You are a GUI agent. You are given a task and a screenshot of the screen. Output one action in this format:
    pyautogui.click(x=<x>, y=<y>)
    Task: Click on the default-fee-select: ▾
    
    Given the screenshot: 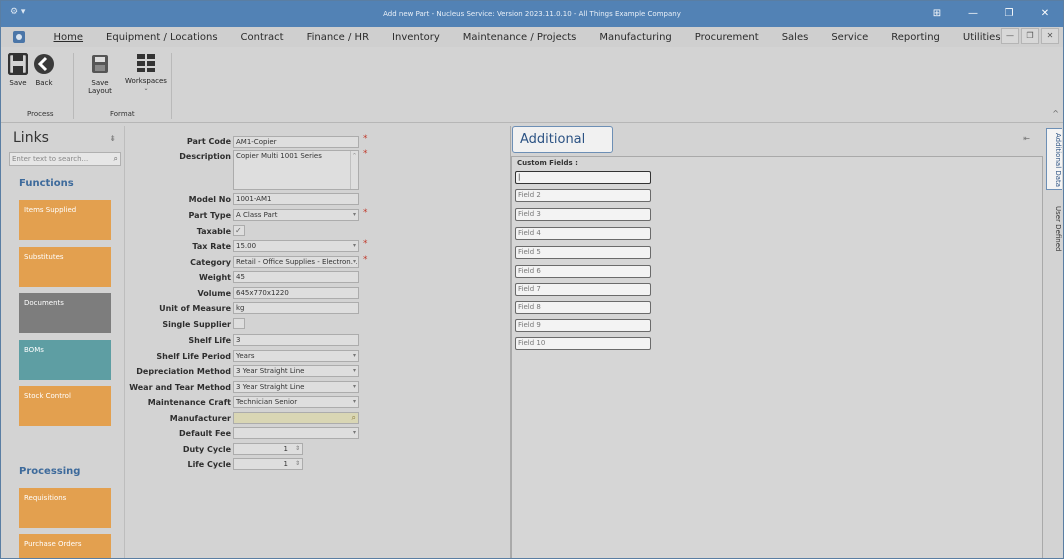 What is the action you would take?
    pyautogui.click(x=296, y=433)
    